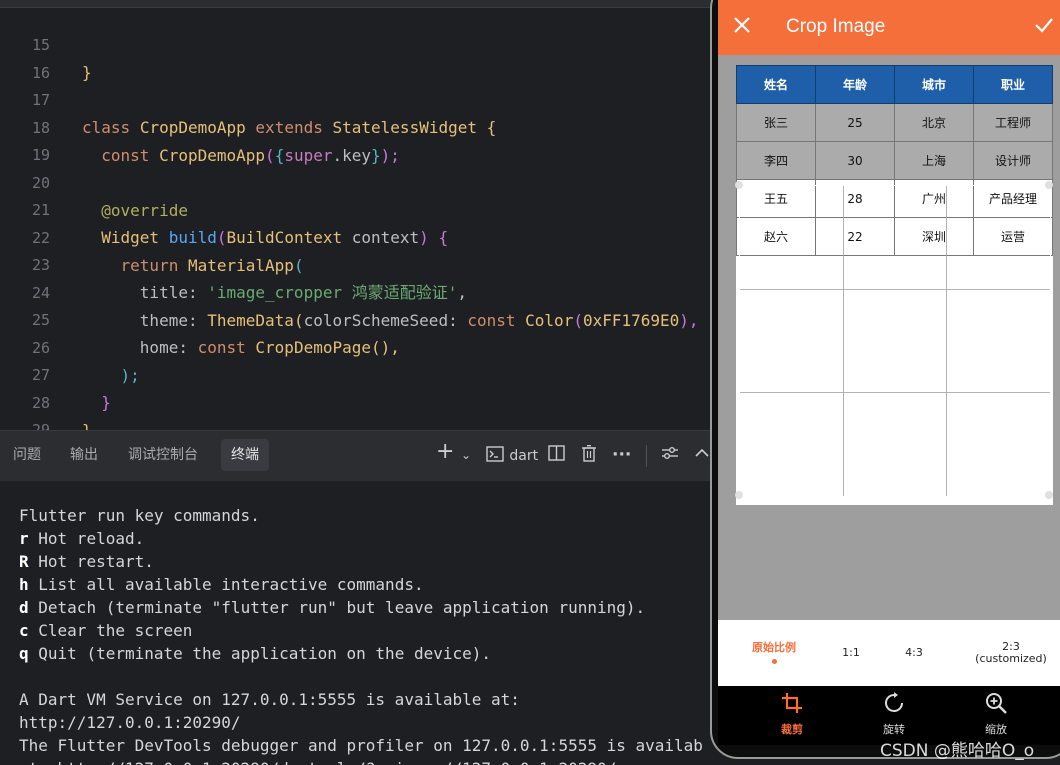  Describe the element at coordinates (556, 455) in the screenshot. I see `split-terminal-icon` at that location.